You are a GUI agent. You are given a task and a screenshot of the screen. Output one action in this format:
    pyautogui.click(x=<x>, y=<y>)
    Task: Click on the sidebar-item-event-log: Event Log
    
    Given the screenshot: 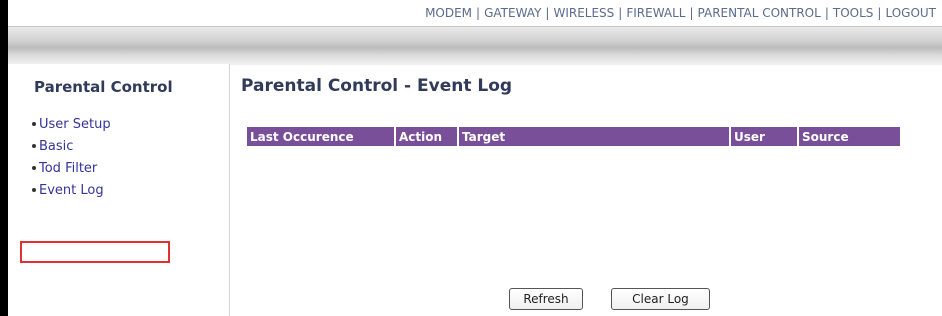 What is the action you would take?
    pyautogui.click(x=71, y=191)
    